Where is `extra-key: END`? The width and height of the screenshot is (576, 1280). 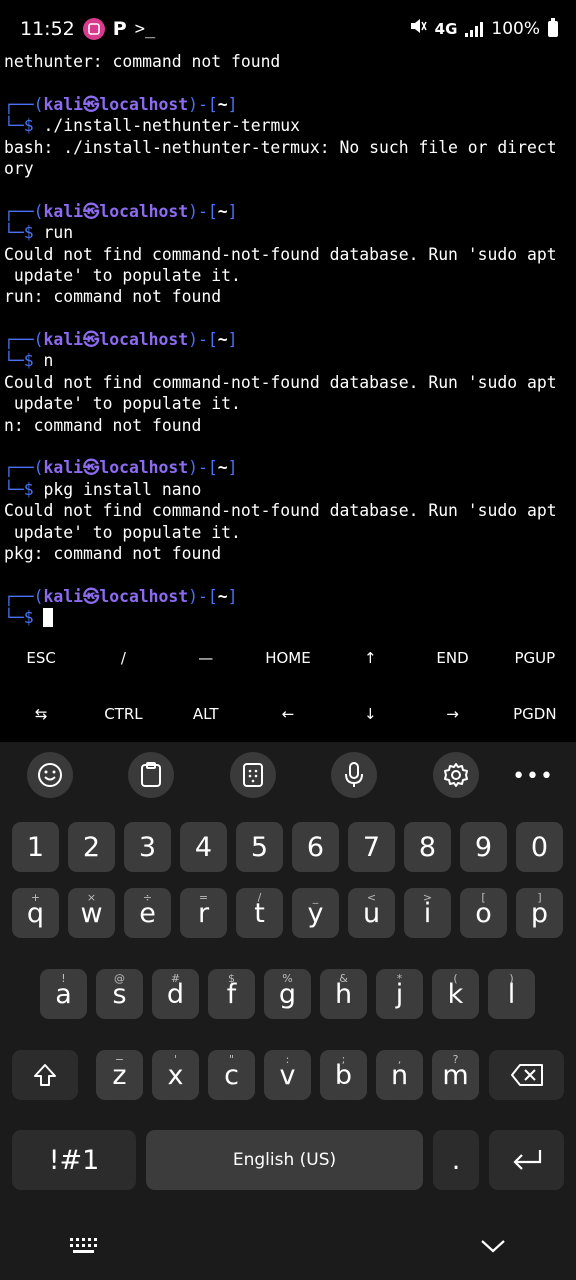
extra-key: END is located at coordinates (452, 658).